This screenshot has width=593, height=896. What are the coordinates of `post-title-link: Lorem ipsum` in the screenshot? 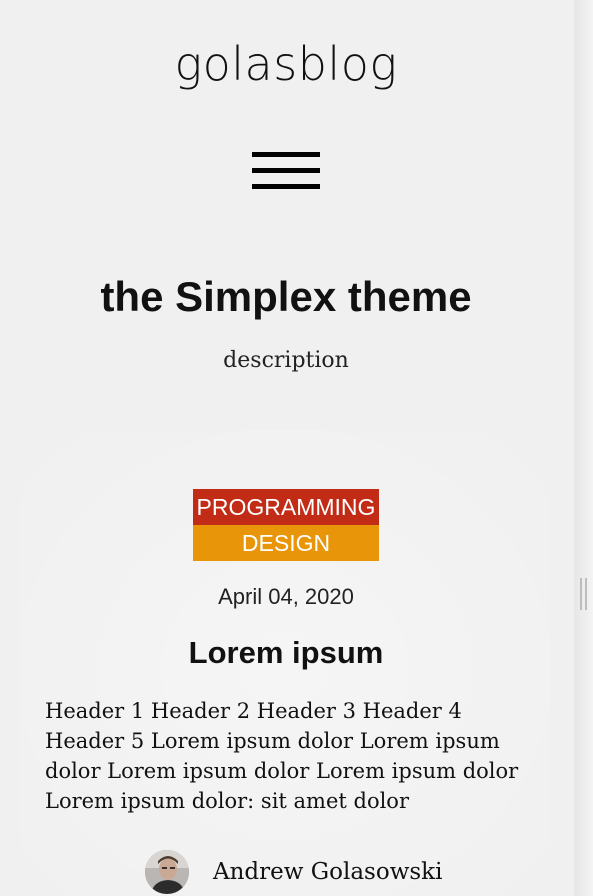 It's located at (286, 653).